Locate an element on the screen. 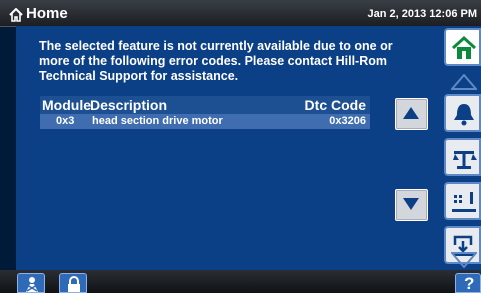 Image resolution: width=481 pixels, height=293 pixels. cell-module: 0x3 is located at coordinates (65, 121).